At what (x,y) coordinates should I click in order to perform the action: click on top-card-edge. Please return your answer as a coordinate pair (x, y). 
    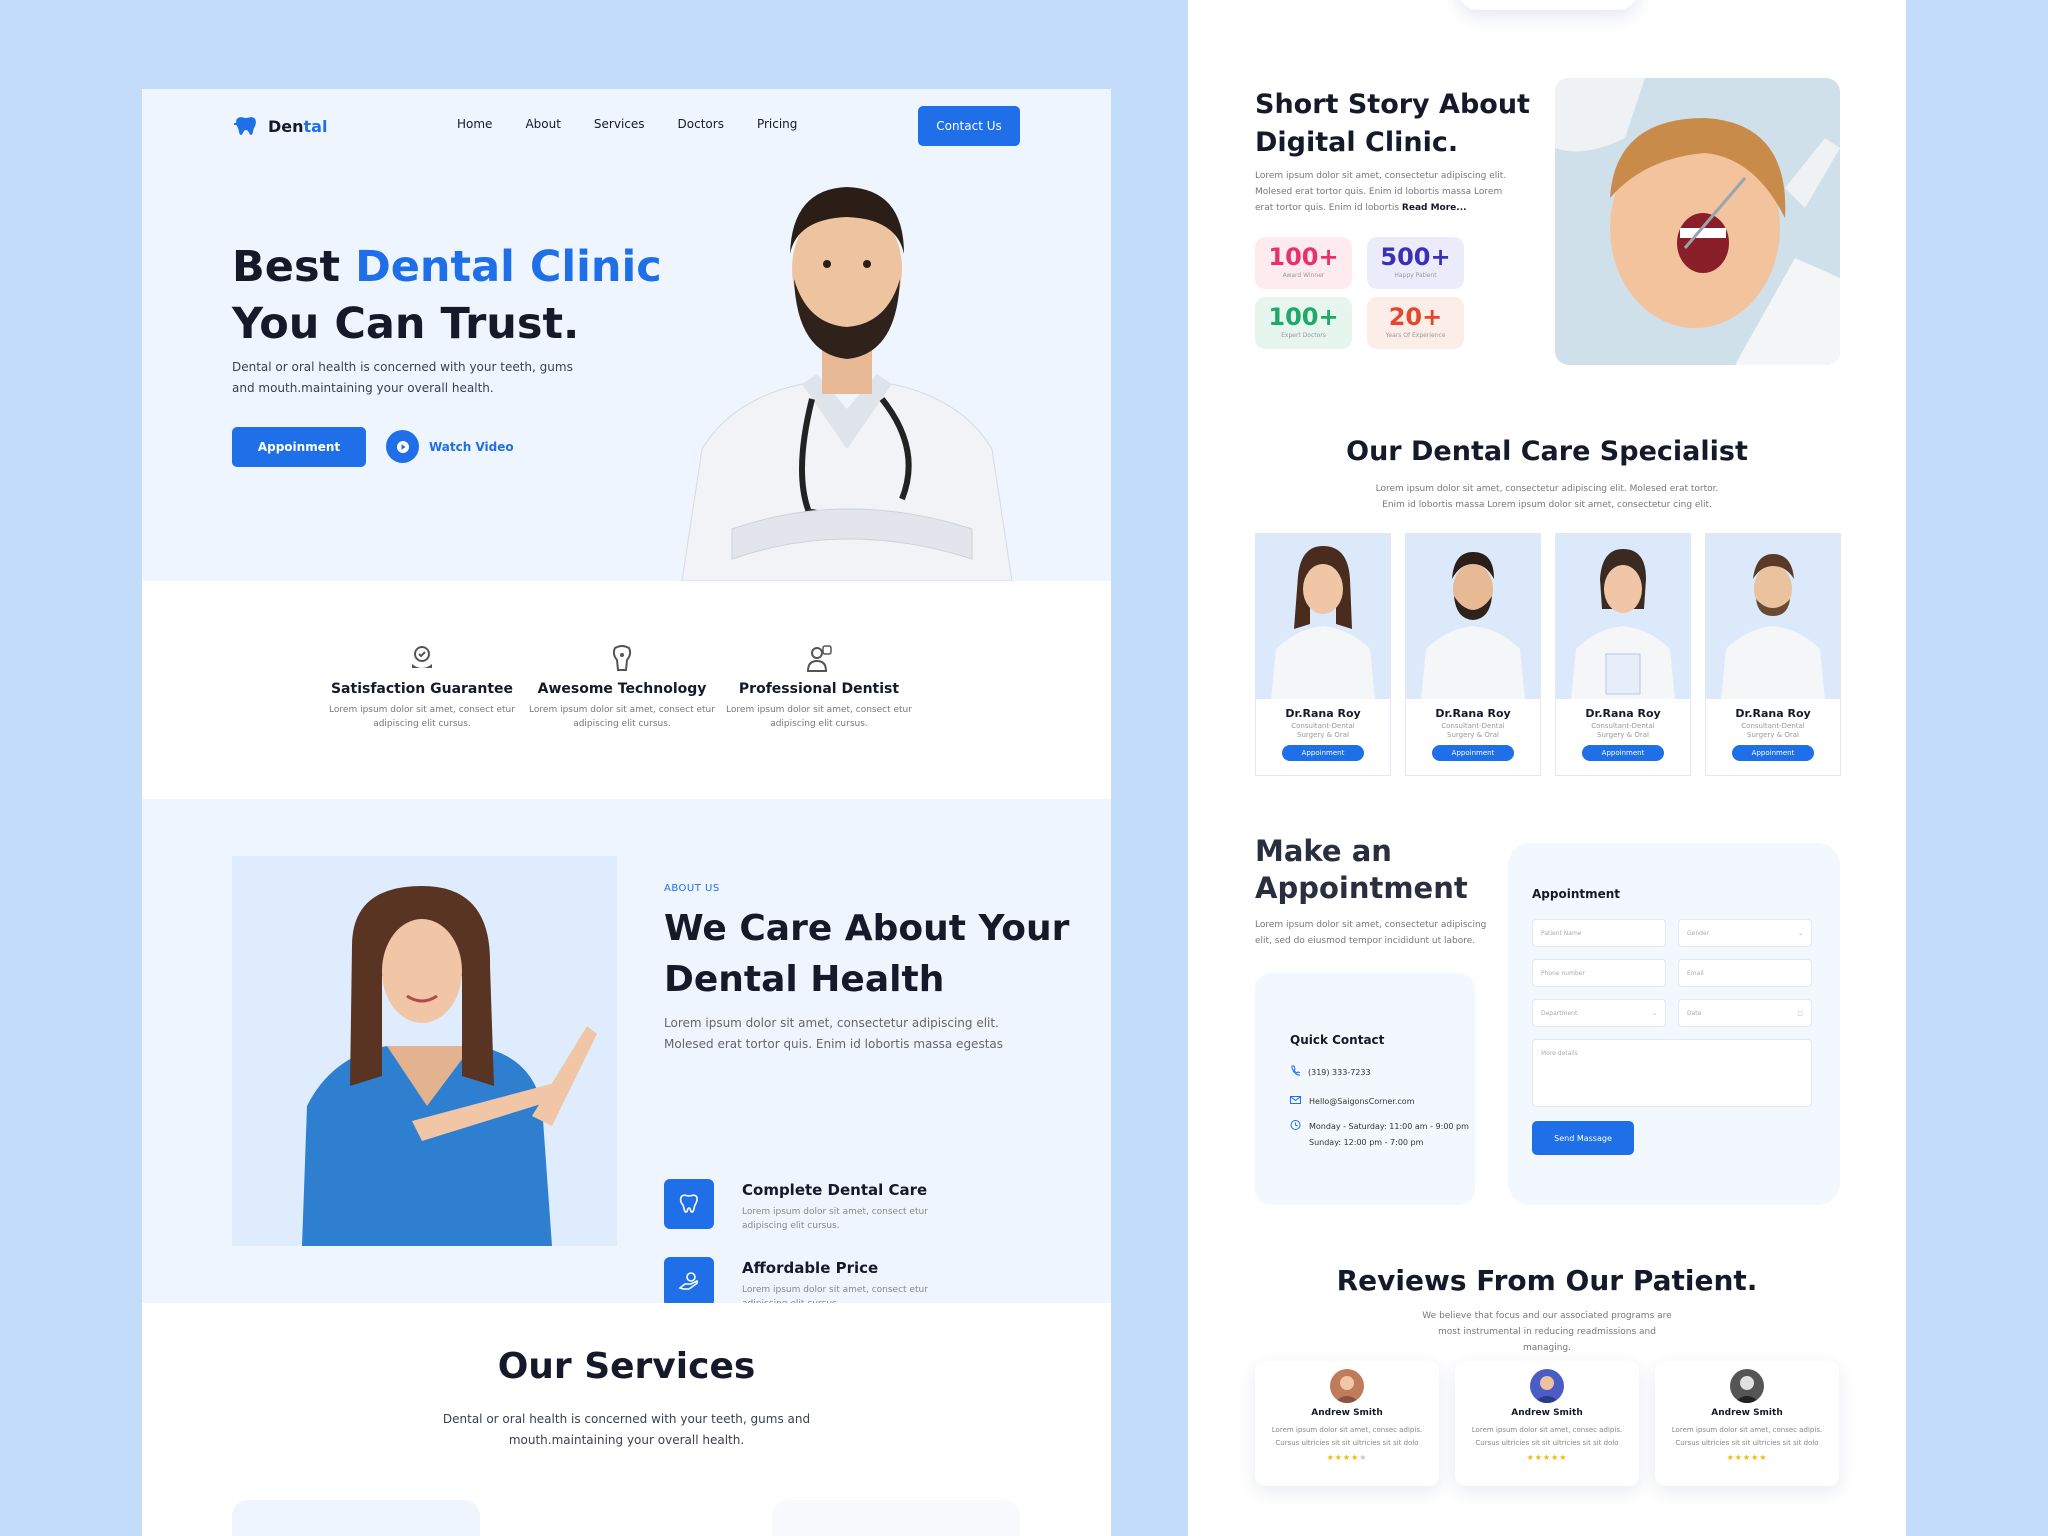
    Looking at the image, I should click on (1548, 5).